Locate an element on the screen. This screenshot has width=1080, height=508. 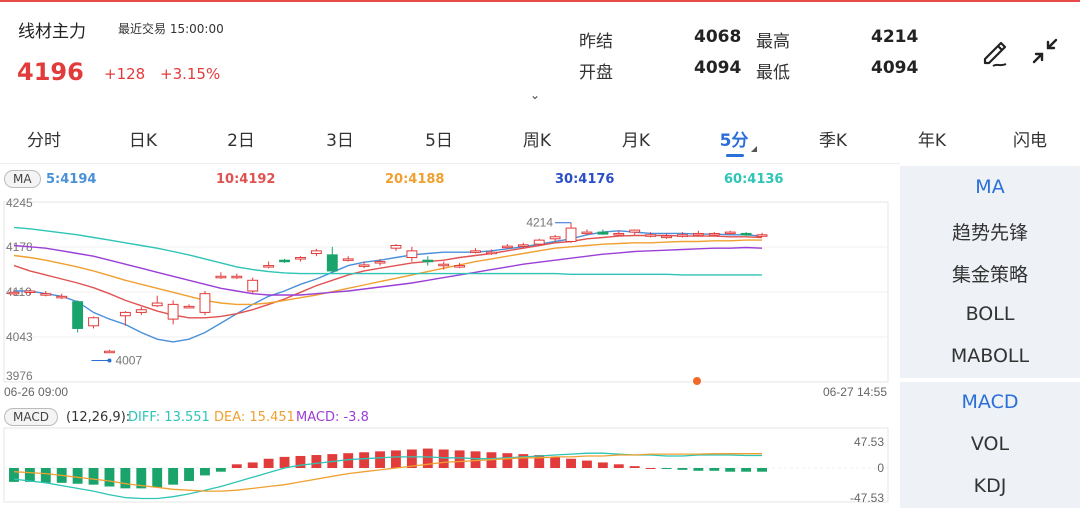
collapse-icon is located at coordinates (1046, 52).